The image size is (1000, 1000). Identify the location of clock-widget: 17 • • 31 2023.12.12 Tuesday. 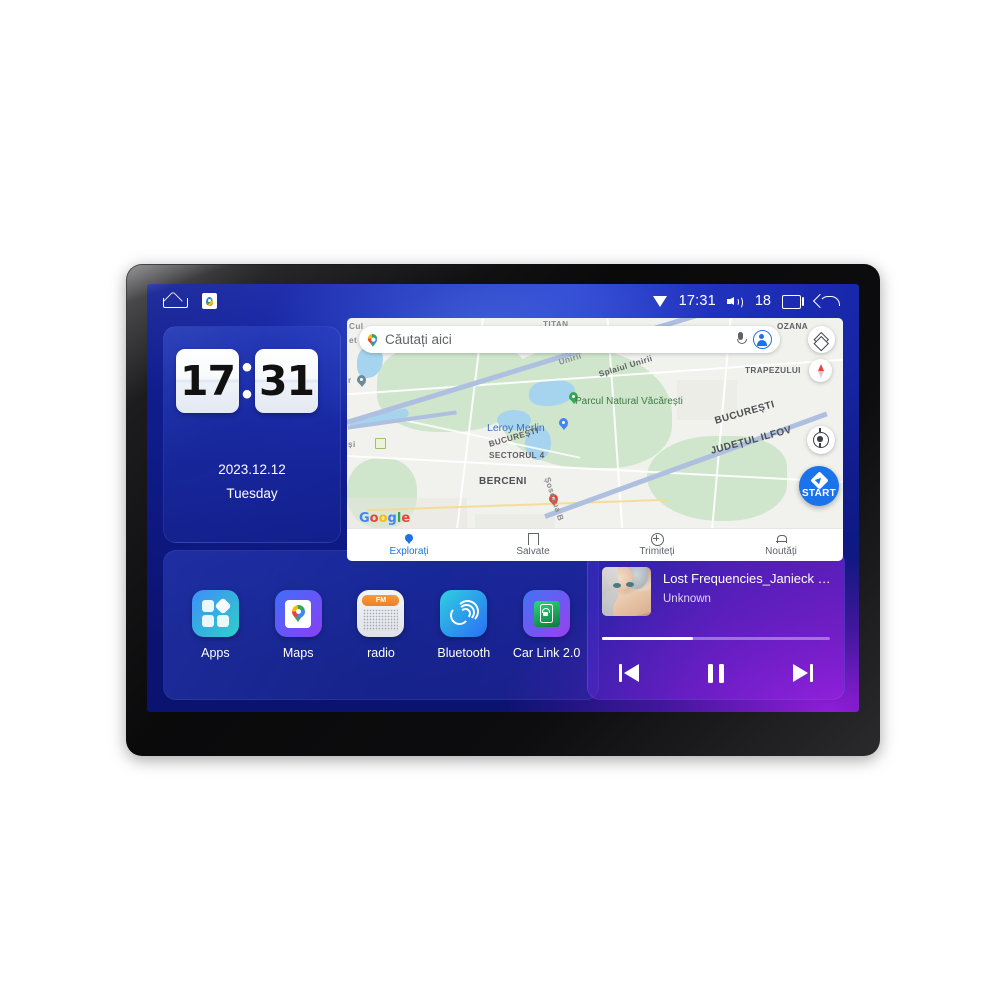
(252, 434).